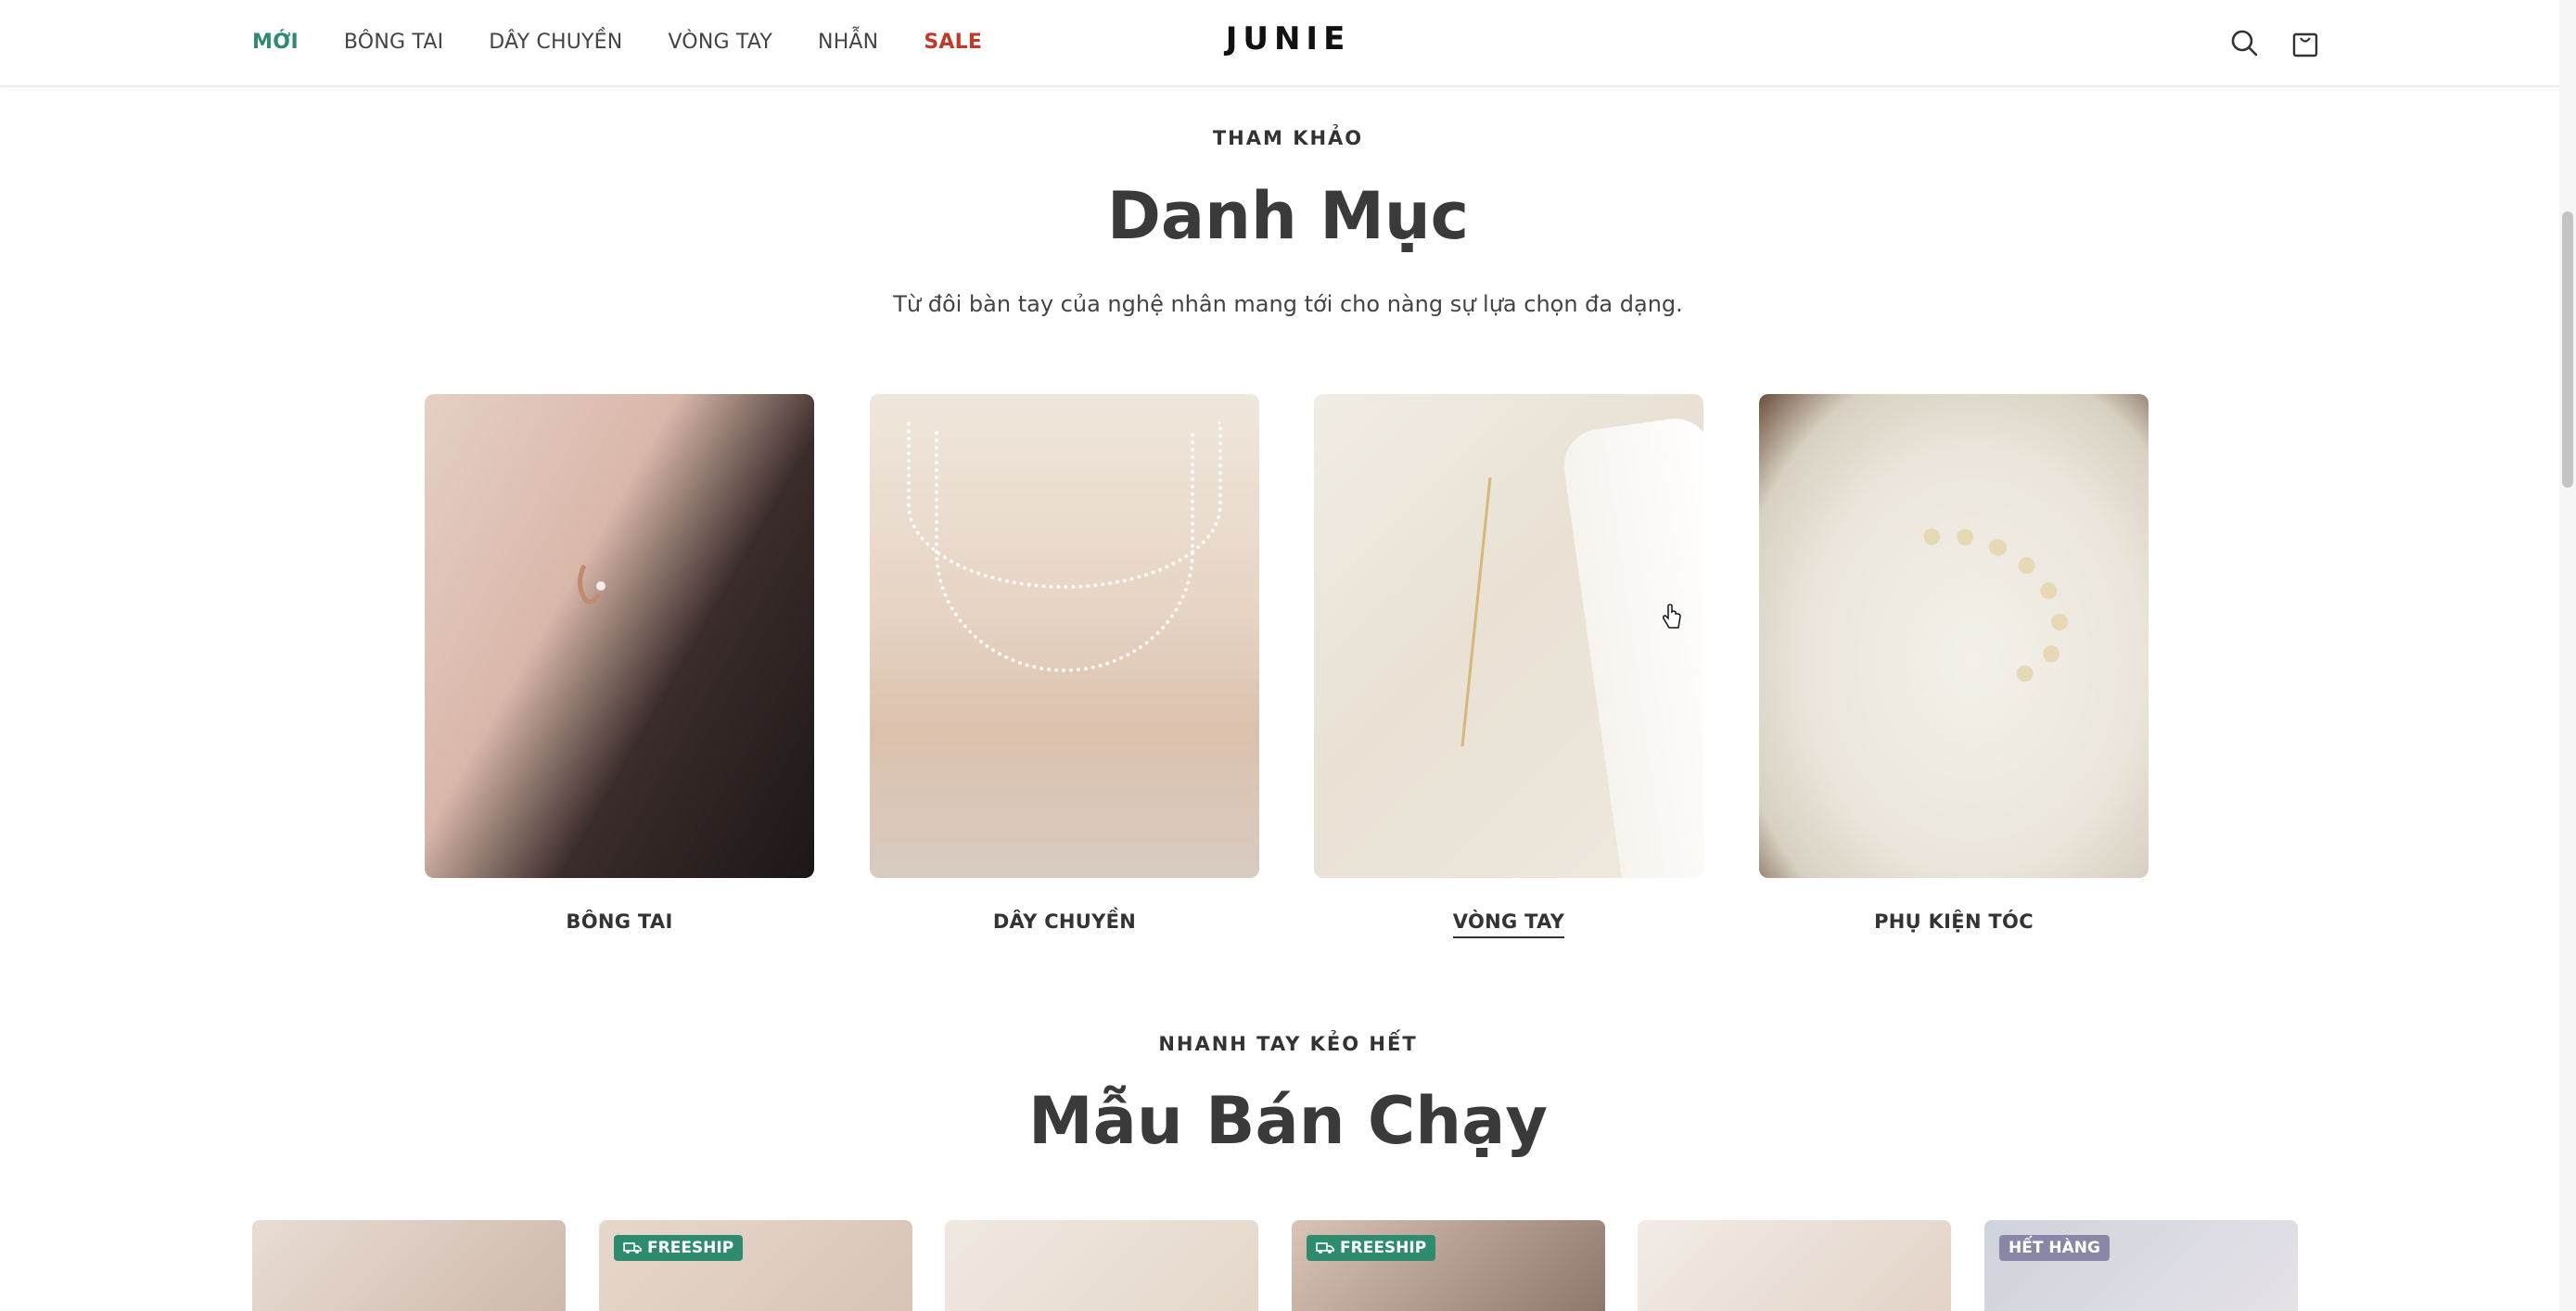 Image resolution: width=2576 pixels, height=1311 pixels. What do you see at coordinates (2567, 655) in the screenshot?
I see `page-scrollbar` at bounding box center [2567, 655].